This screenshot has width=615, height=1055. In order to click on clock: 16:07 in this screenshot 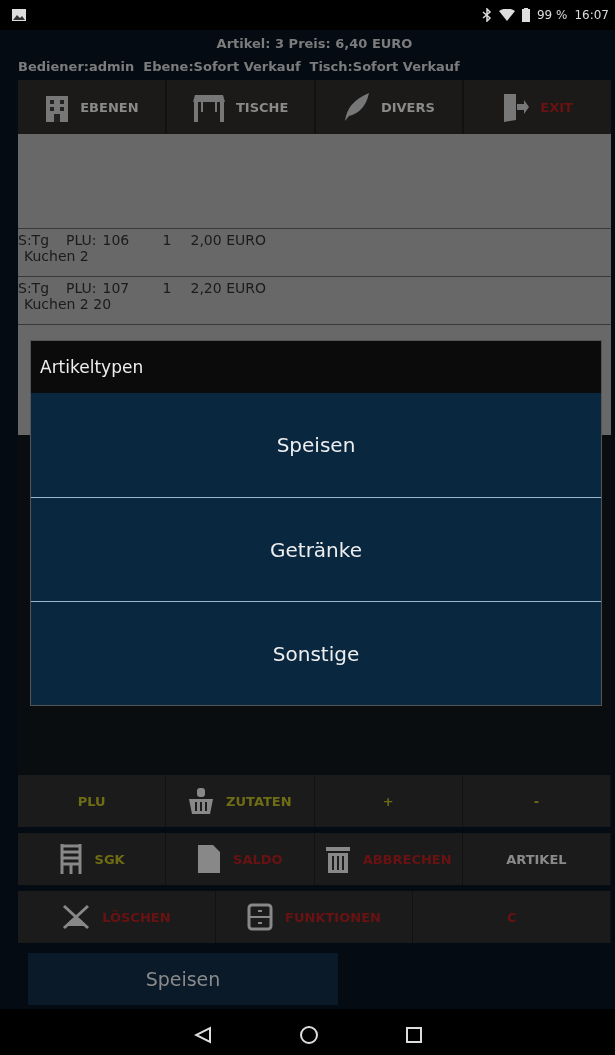, I will do `click(591, 15)`.